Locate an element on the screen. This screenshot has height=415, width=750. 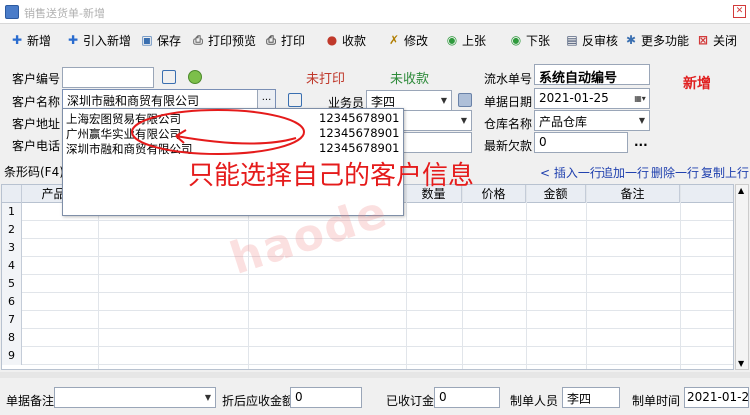
arrears-label: 最新欠款 is located at coordinates (508, 146).